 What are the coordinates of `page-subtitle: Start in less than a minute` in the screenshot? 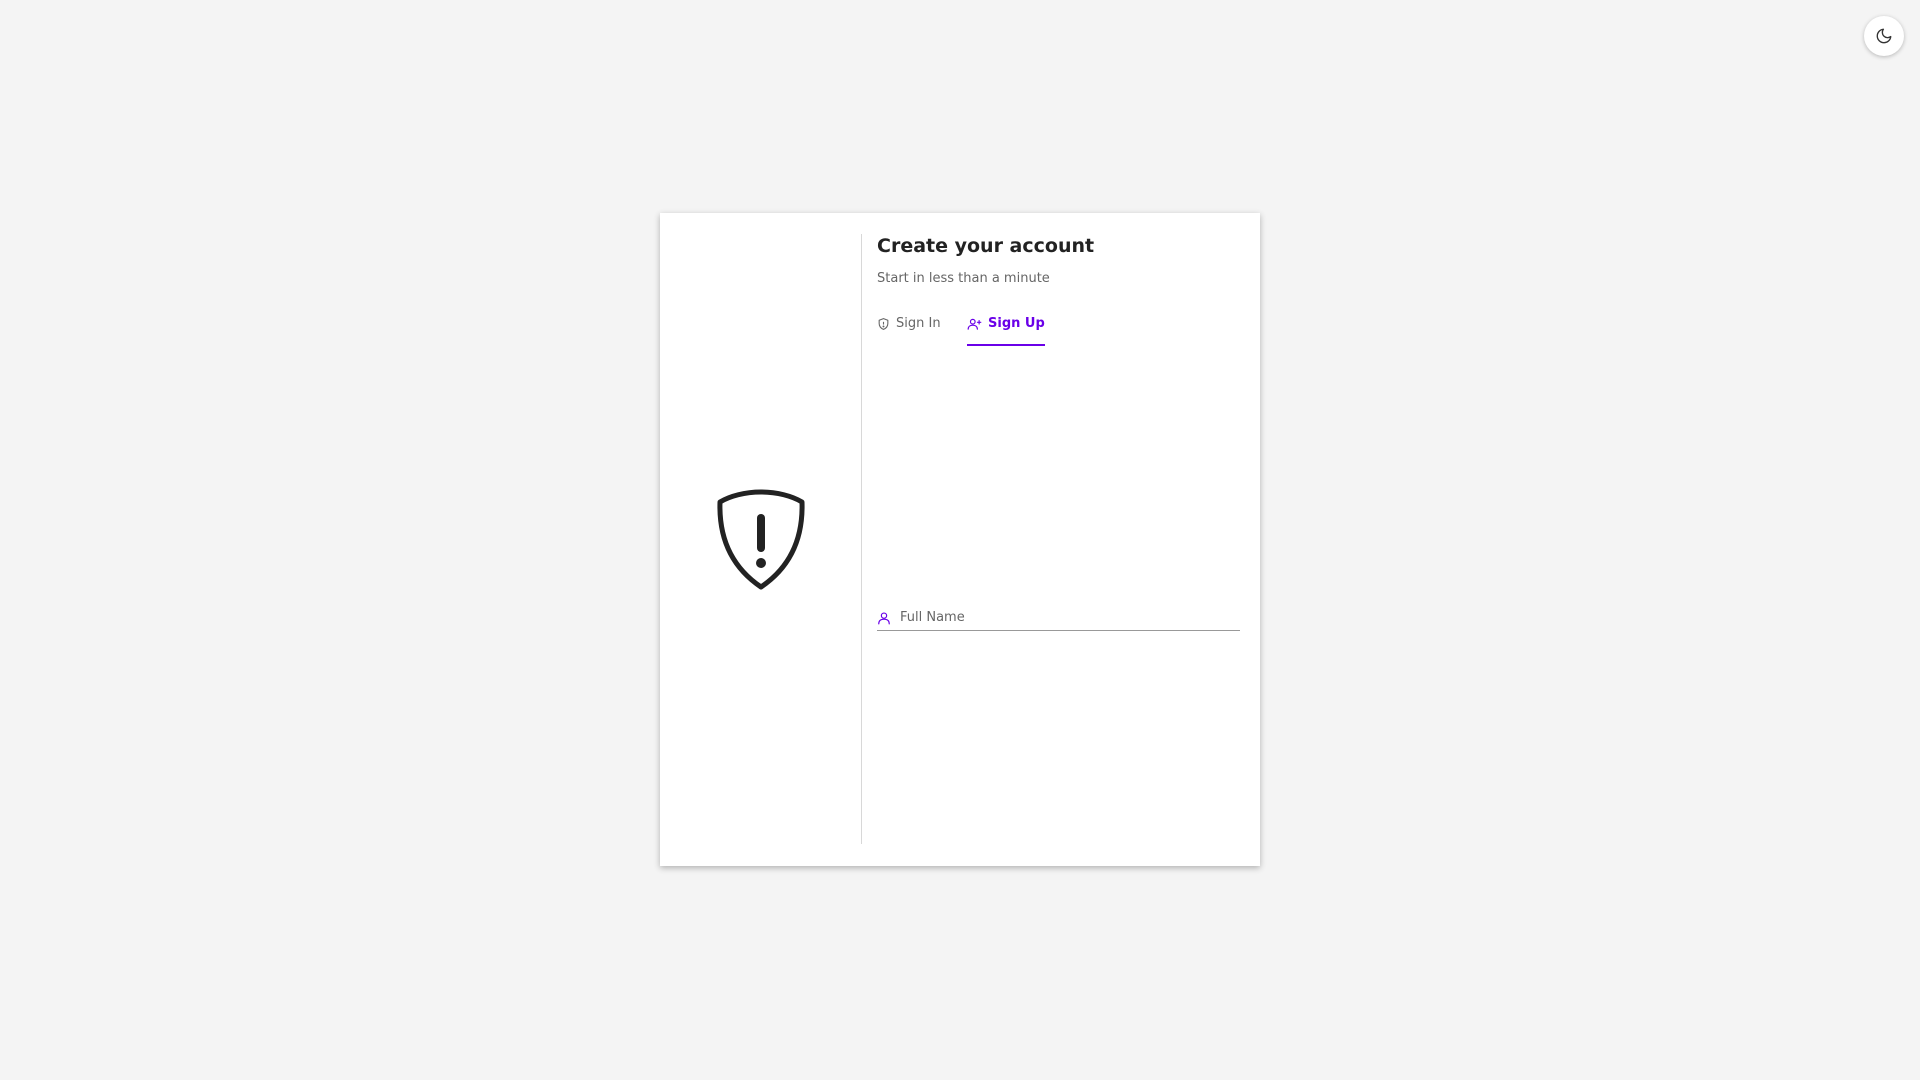 It's located at (963, 278).